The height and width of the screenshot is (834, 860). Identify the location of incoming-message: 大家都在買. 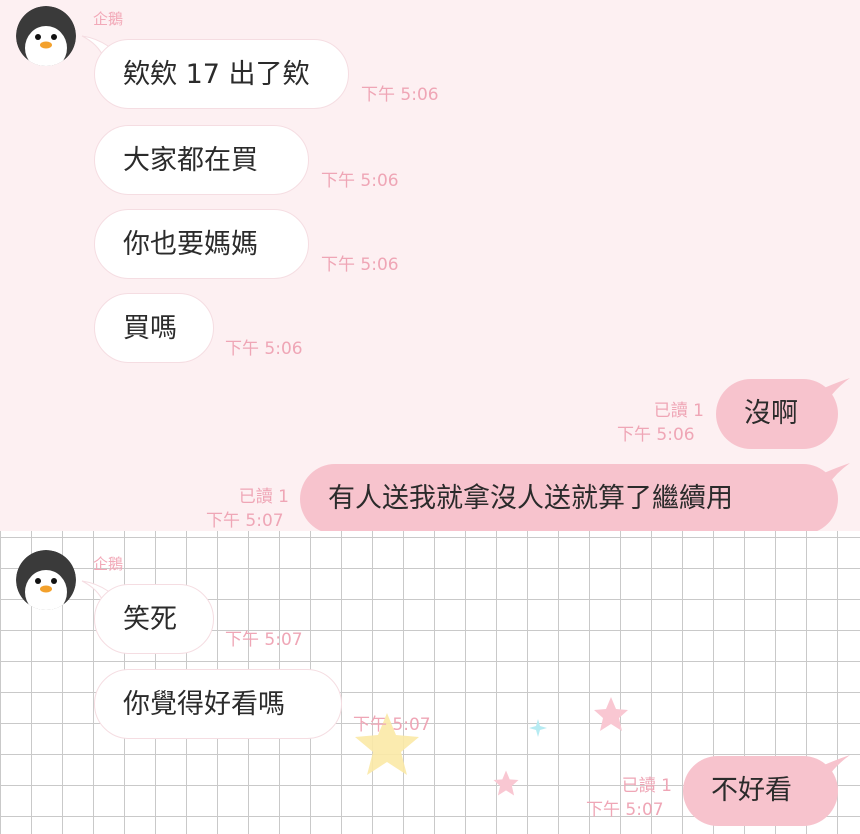
(201, 160).